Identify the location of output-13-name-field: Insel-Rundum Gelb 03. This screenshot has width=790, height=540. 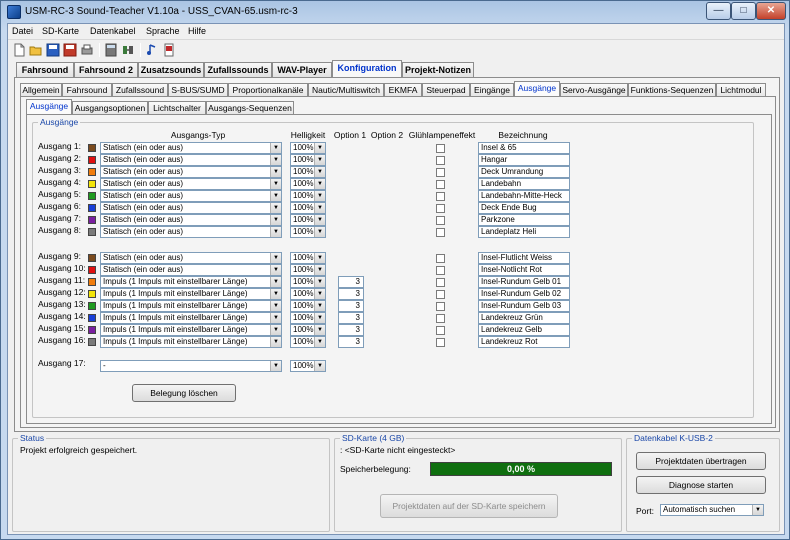
(524, 306).